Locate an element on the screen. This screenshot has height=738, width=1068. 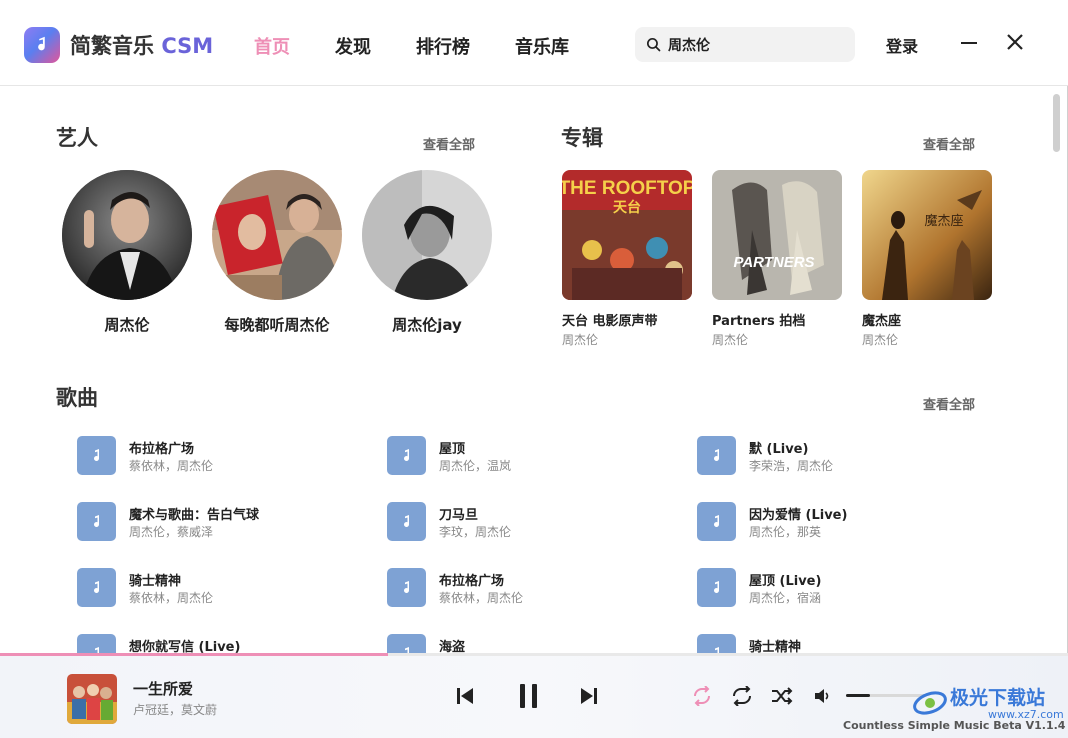
album-name: 魔杰座 is located at coordinates (882, 321).